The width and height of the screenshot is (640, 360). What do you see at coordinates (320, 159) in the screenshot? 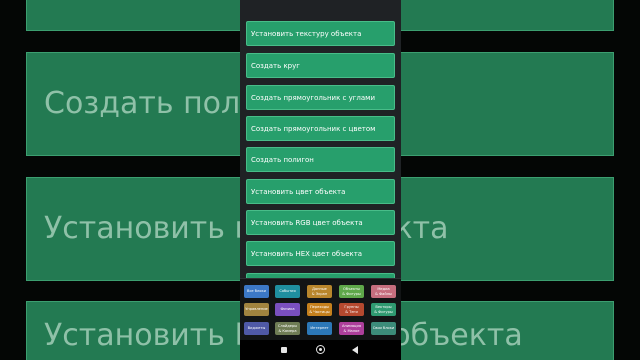
I see `block-create-polygon: Создать полигон` at bounding box center [320, 159].